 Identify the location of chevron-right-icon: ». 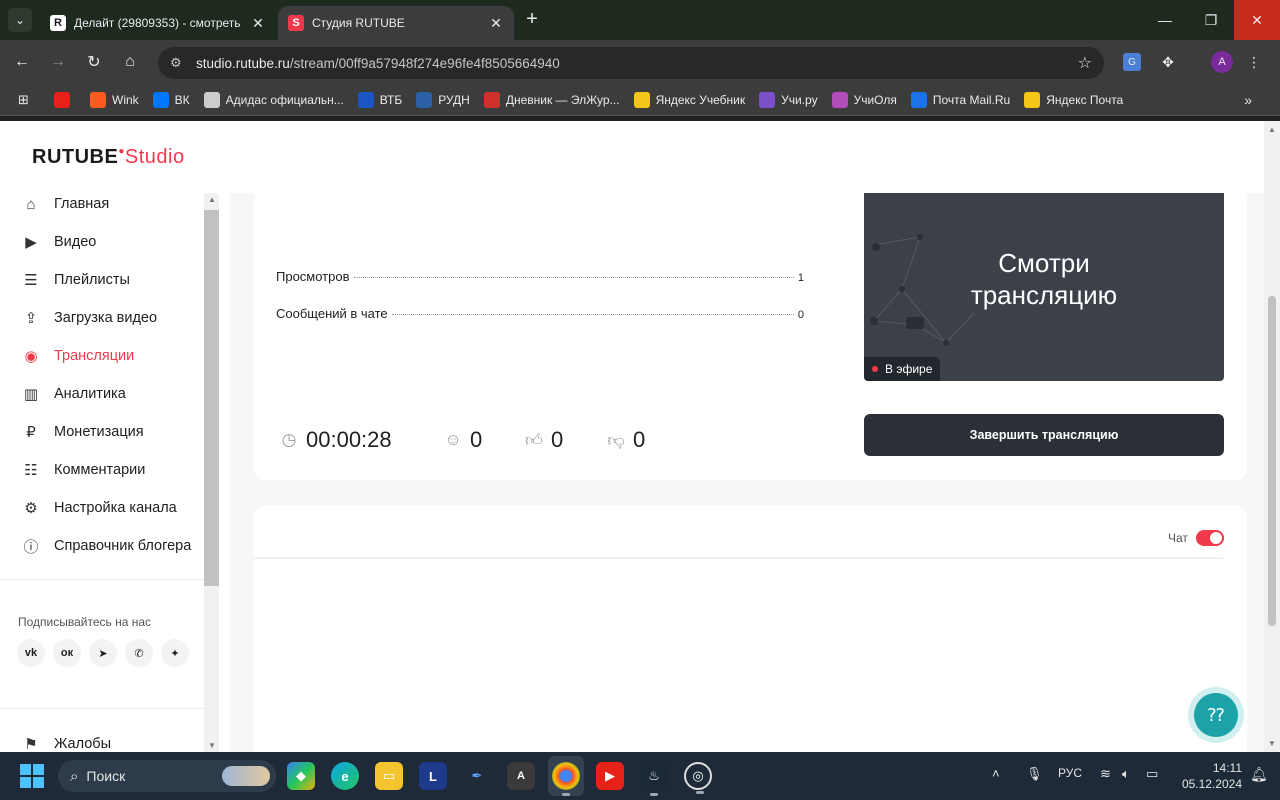
(1248, 100).